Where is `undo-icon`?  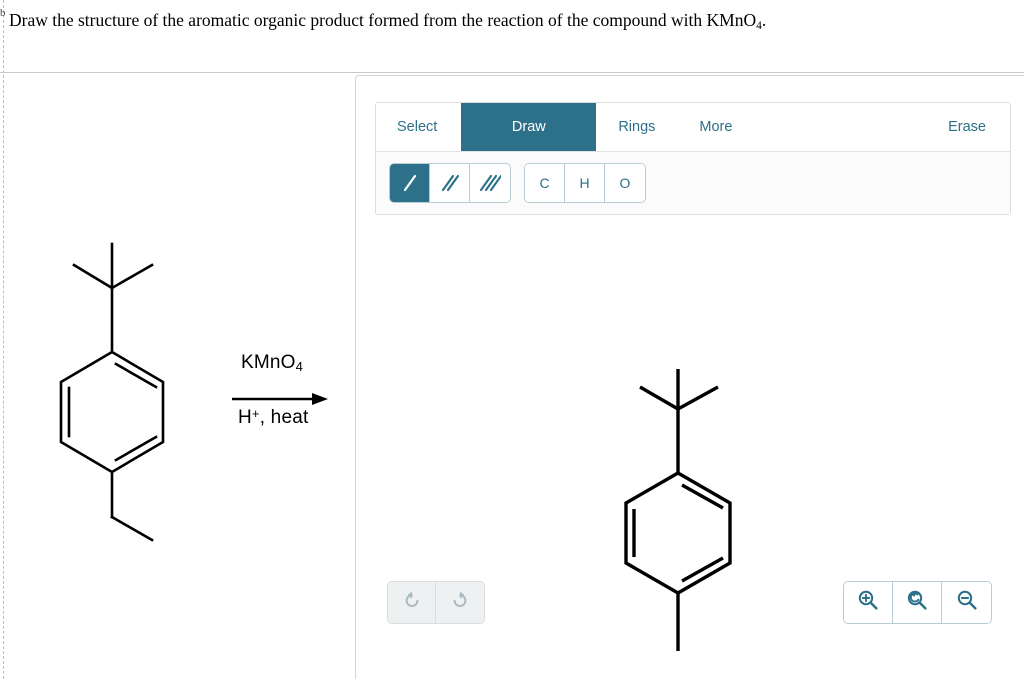 undo-icon is located at coordinates (412, 602).